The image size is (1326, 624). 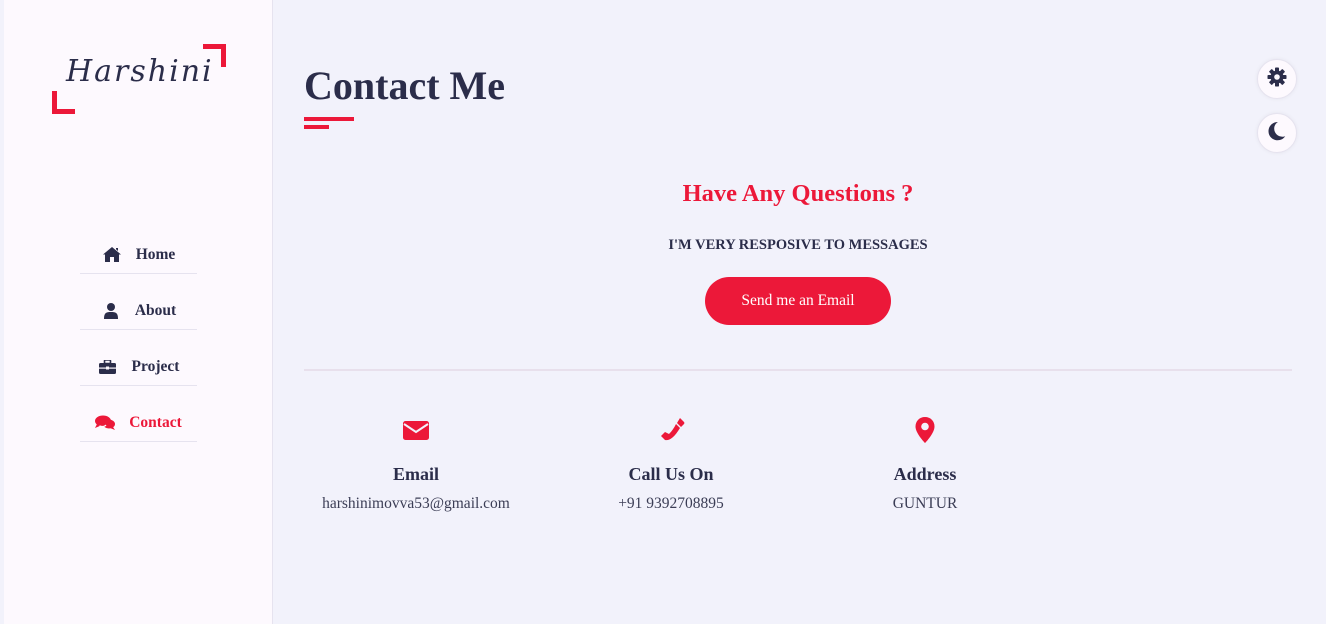 I want to click on sidebar-item-label: Contact, so click(x=155, y=422).